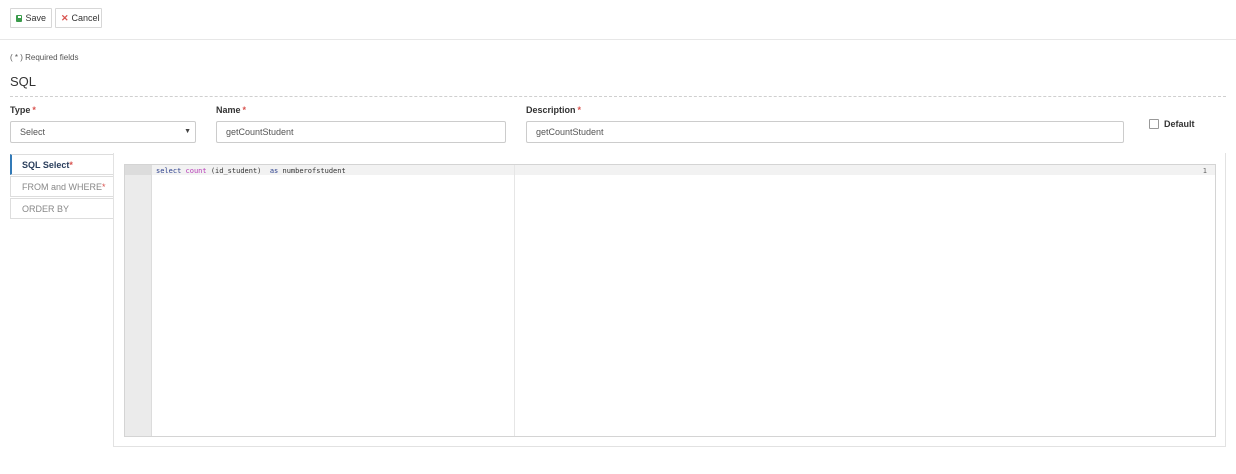 This screenshot has height=474, width=1236. I want to click on sql-args: (id_student), so click(236, 171).